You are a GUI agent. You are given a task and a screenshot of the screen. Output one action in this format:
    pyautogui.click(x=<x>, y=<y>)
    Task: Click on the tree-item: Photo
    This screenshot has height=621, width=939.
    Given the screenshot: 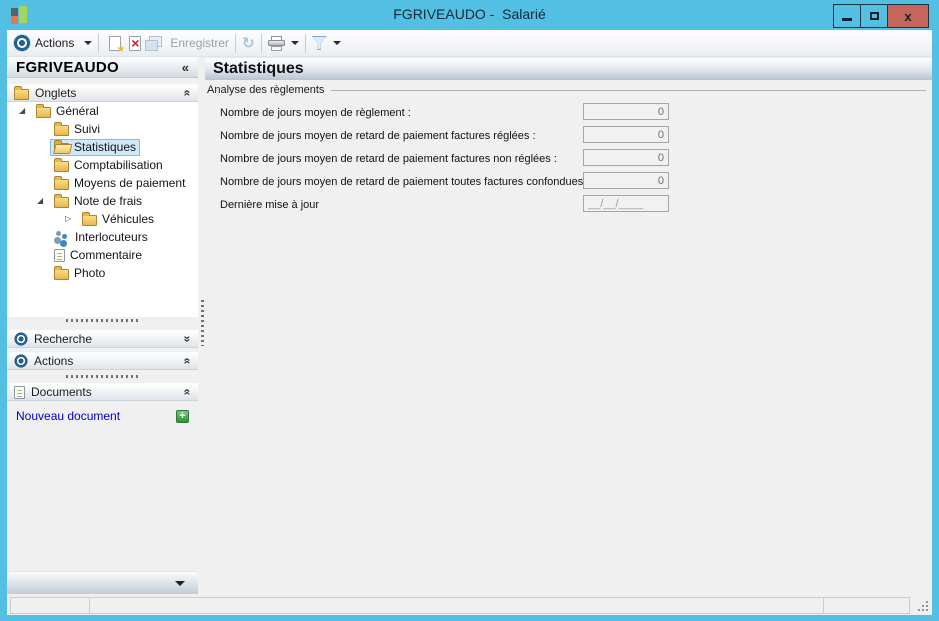 What is the action you would take?
    pyautogui.click(x=102, y=273)
    